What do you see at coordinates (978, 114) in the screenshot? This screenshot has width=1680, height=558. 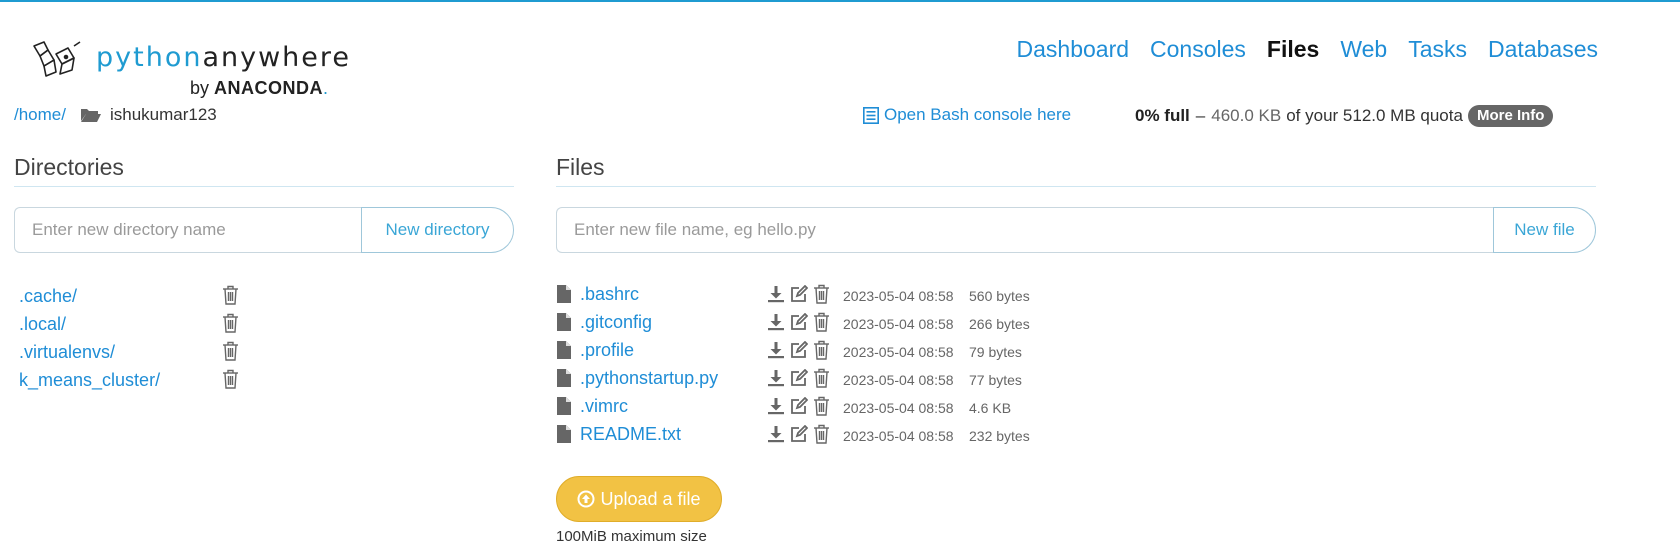 I see `open-bash-console-label: Open Bash console here` at bounding box center [978, 114].